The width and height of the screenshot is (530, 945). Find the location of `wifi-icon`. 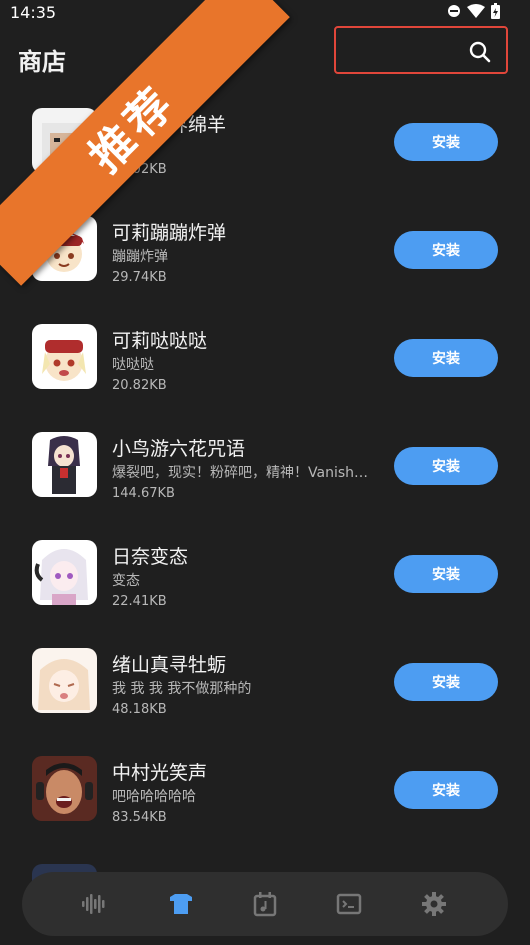

wifi-icon is located at coordinates (476, 11).